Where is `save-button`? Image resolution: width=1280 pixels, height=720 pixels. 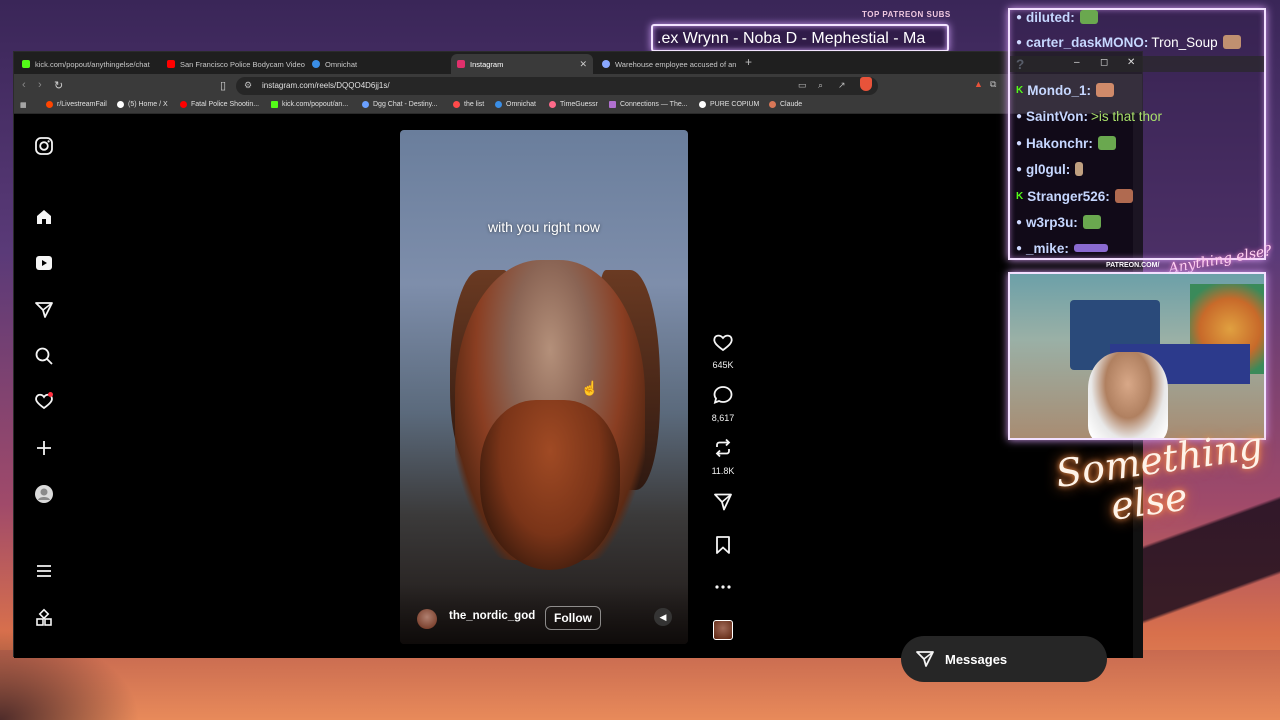
save-button is located at coordinates (723, 547).